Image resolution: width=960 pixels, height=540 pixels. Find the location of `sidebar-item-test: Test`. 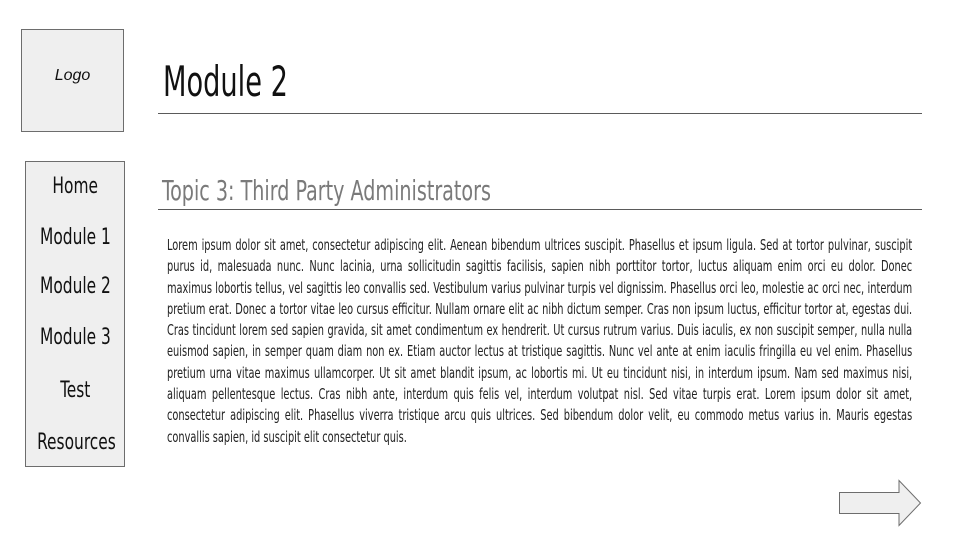

sidebar-item-test: Test is located at coordinates (75, 391).